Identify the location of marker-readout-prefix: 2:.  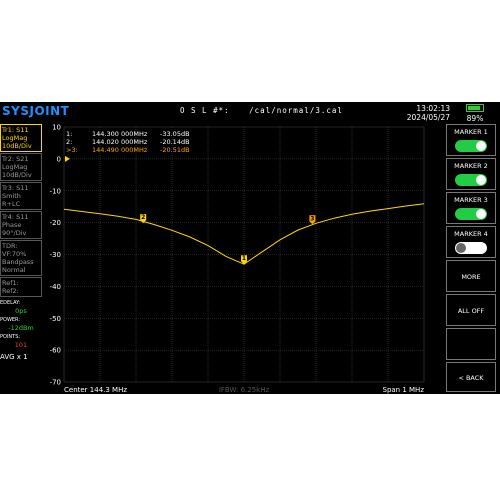
(69, 142).